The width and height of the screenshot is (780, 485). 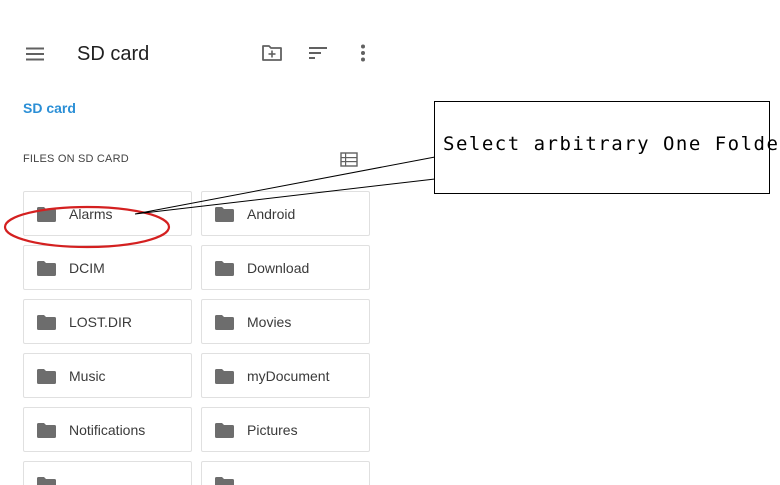 I want to click on folder-name: Pictures, so click(x=272, y=430).